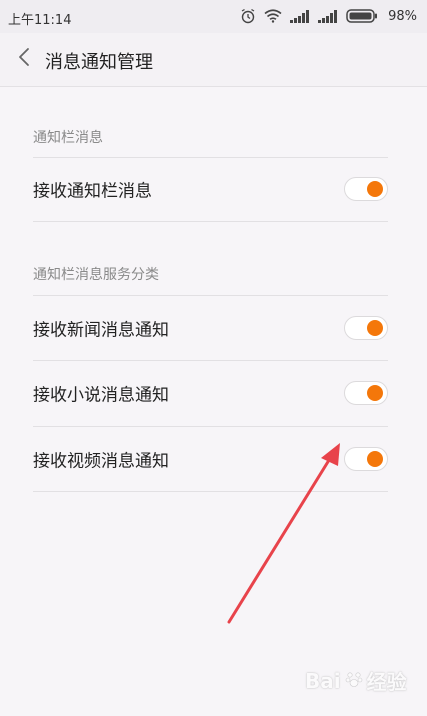  I want to click on setting-label: 接收小说消息通知, so click(101, 395).